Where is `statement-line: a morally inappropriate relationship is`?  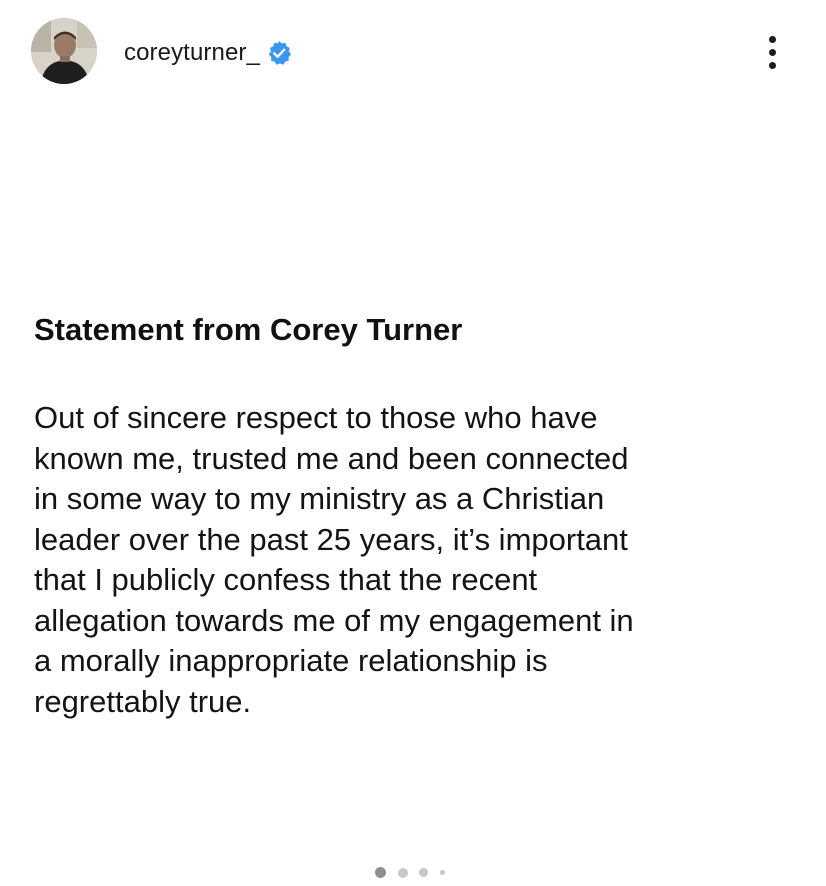
statement-line: a morally inappropriate relationship is is located at coordinates (291, 660).